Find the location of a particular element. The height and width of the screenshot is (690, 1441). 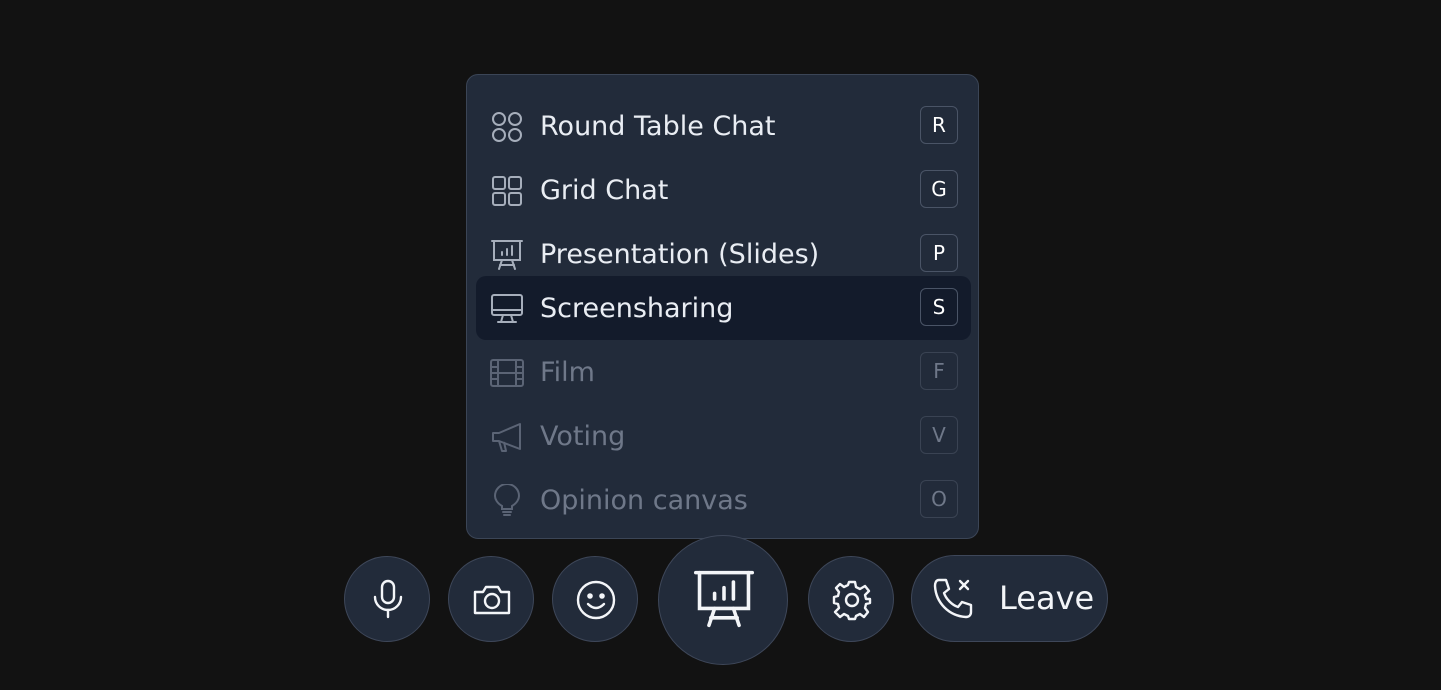

gear-icon is located at coordinates (852, 600).